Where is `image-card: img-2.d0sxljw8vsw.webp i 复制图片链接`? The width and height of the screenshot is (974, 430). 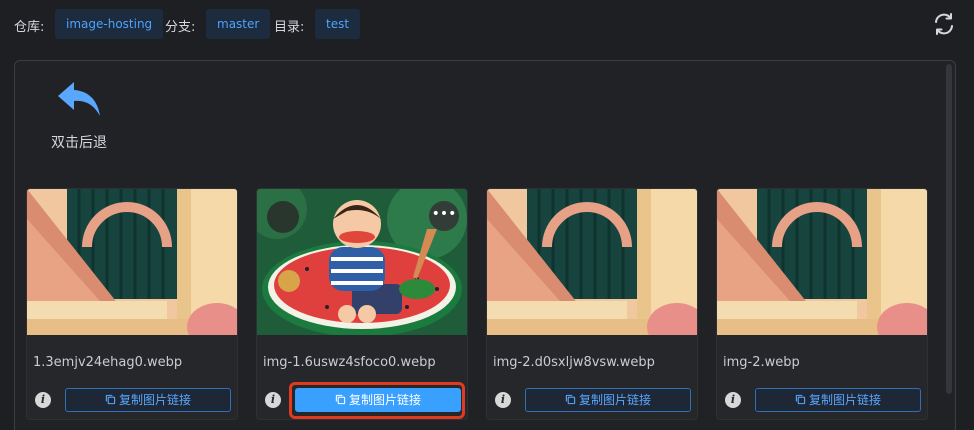 image-card: img-2.d0sxljw8vsw.webp i 复制图片链接 is located at coordinates (592, 304).